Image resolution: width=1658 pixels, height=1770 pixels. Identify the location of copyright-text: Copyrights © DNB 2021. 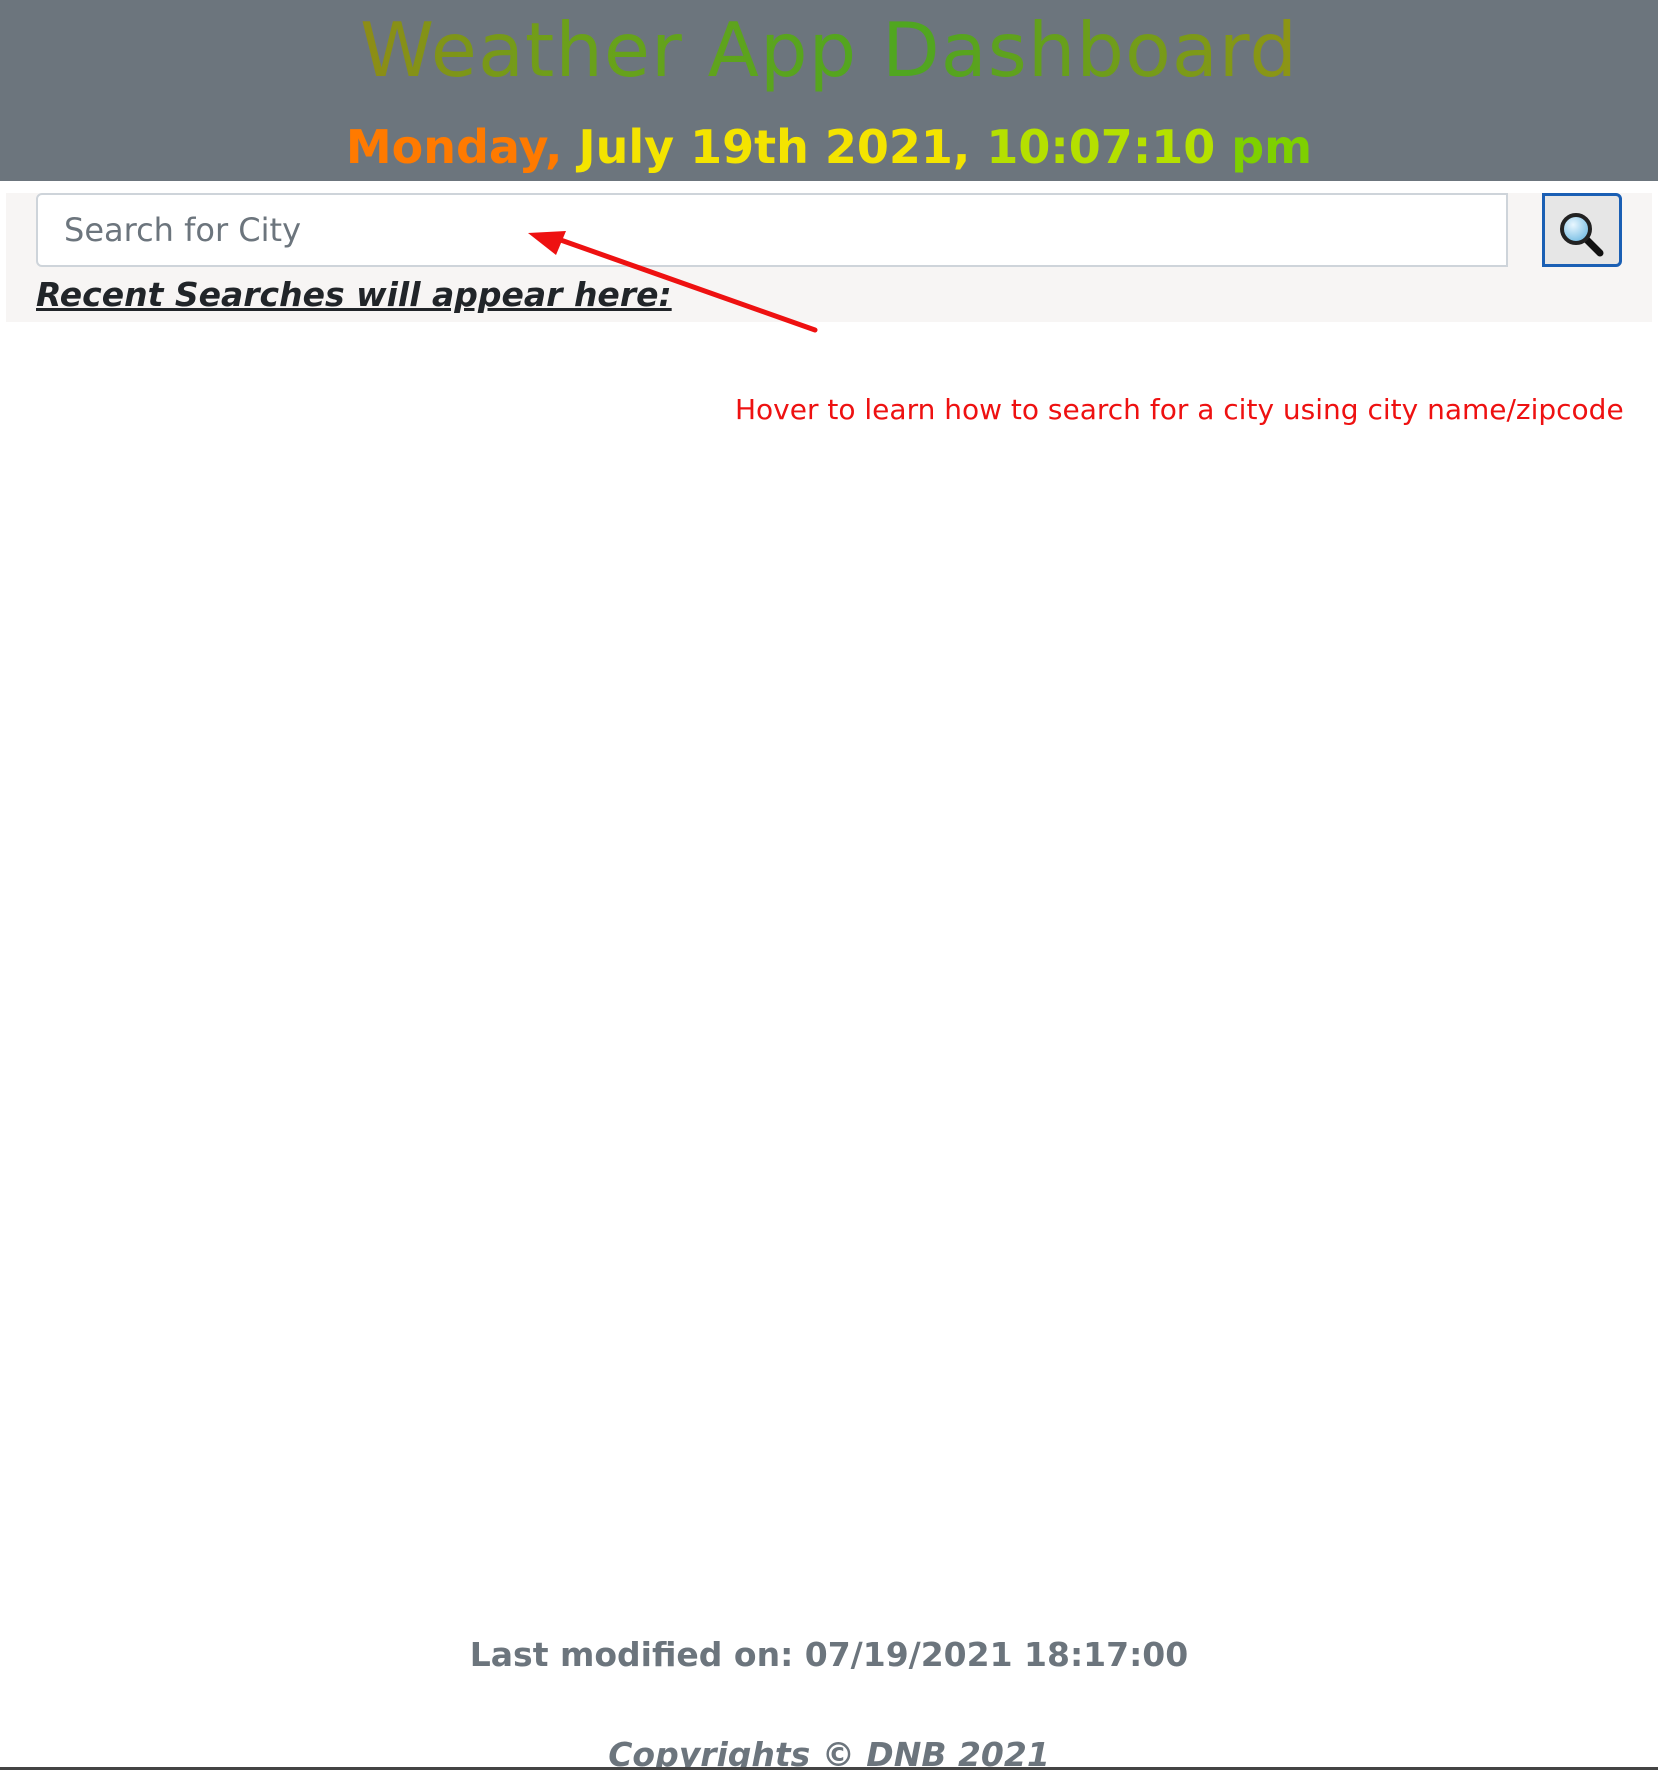
(829, 1752).